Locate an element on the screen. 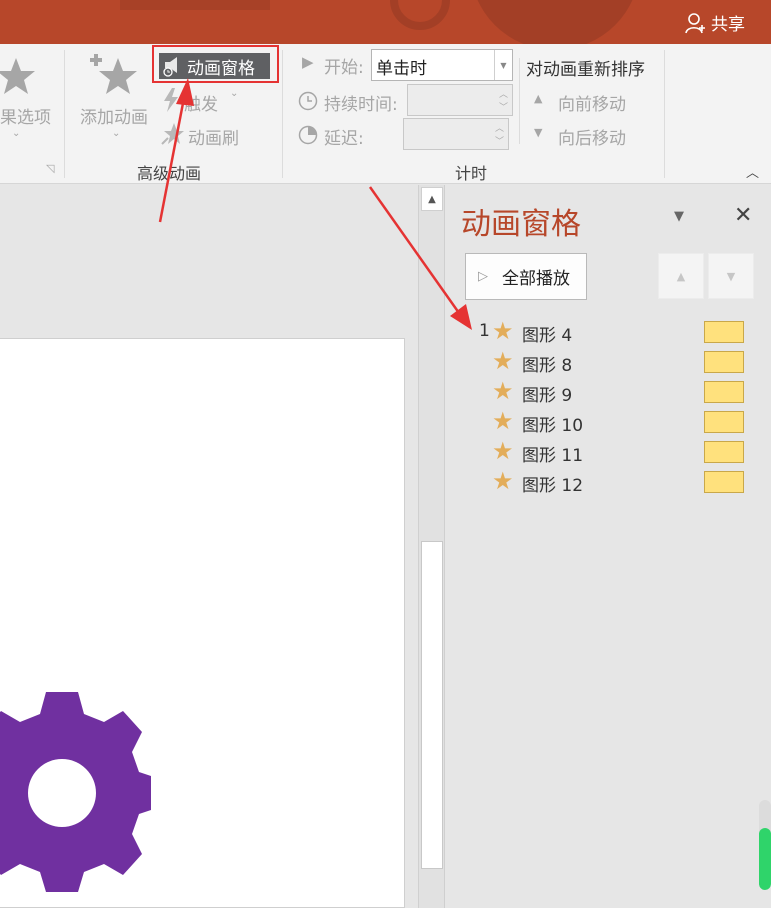  painter-star-icon is located at coordinates (172, 134).